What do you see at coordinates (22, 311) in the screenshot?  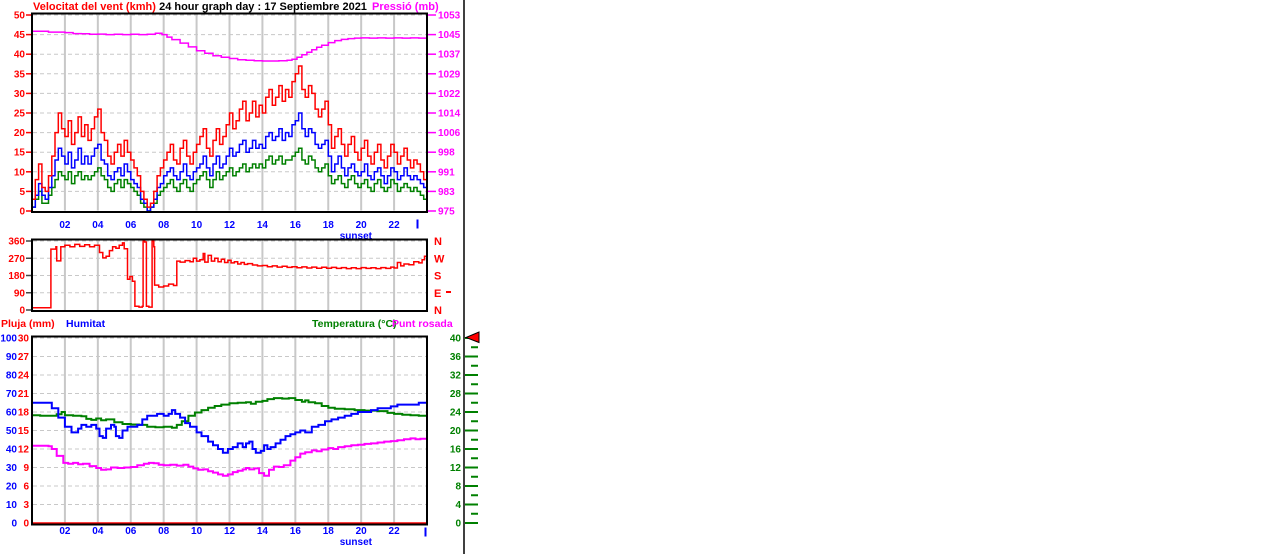 I see `direction-axis-tick-label: 0` at bounding box center [22, 311].